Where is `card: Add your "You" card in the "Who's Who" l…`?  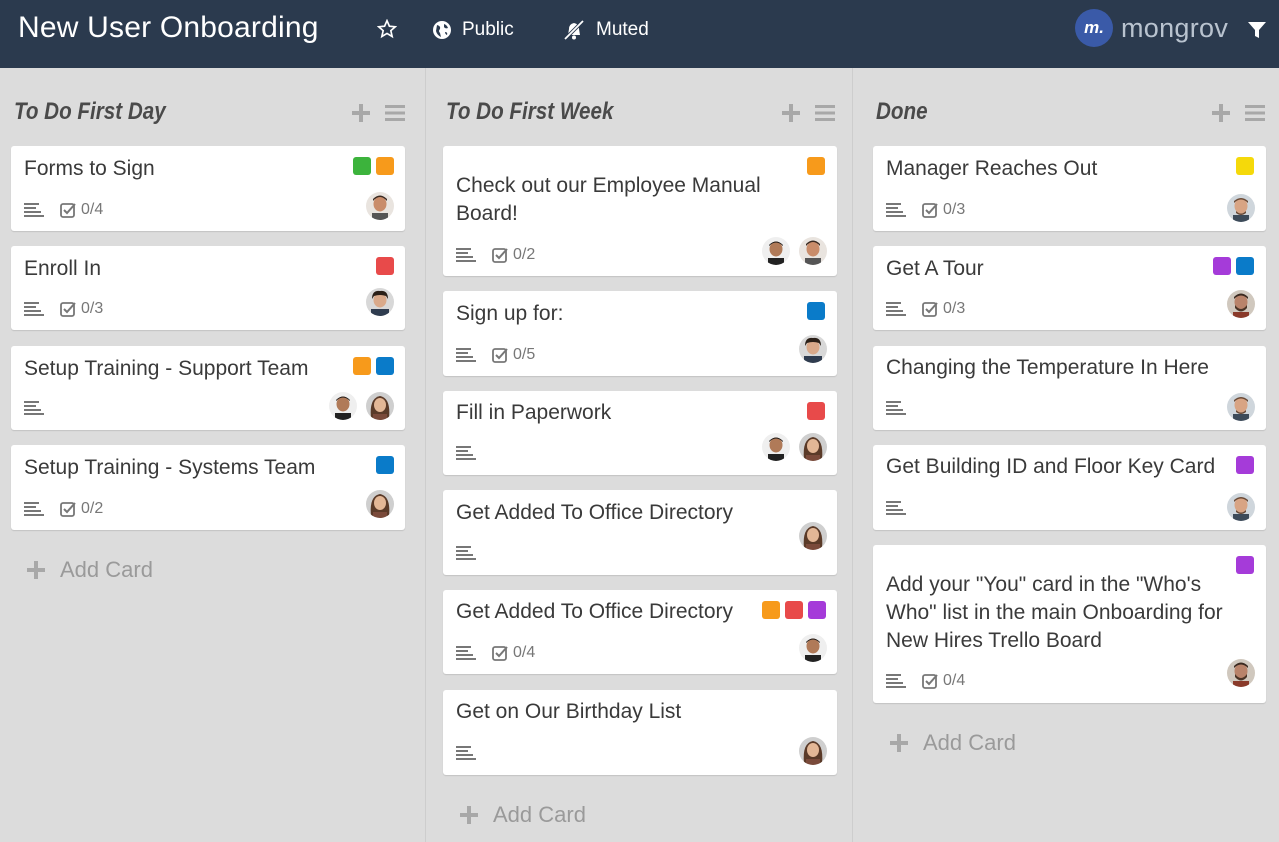 card: Add your "You" card in the "Who's Who" l… is located at coordinates (1069, 624).